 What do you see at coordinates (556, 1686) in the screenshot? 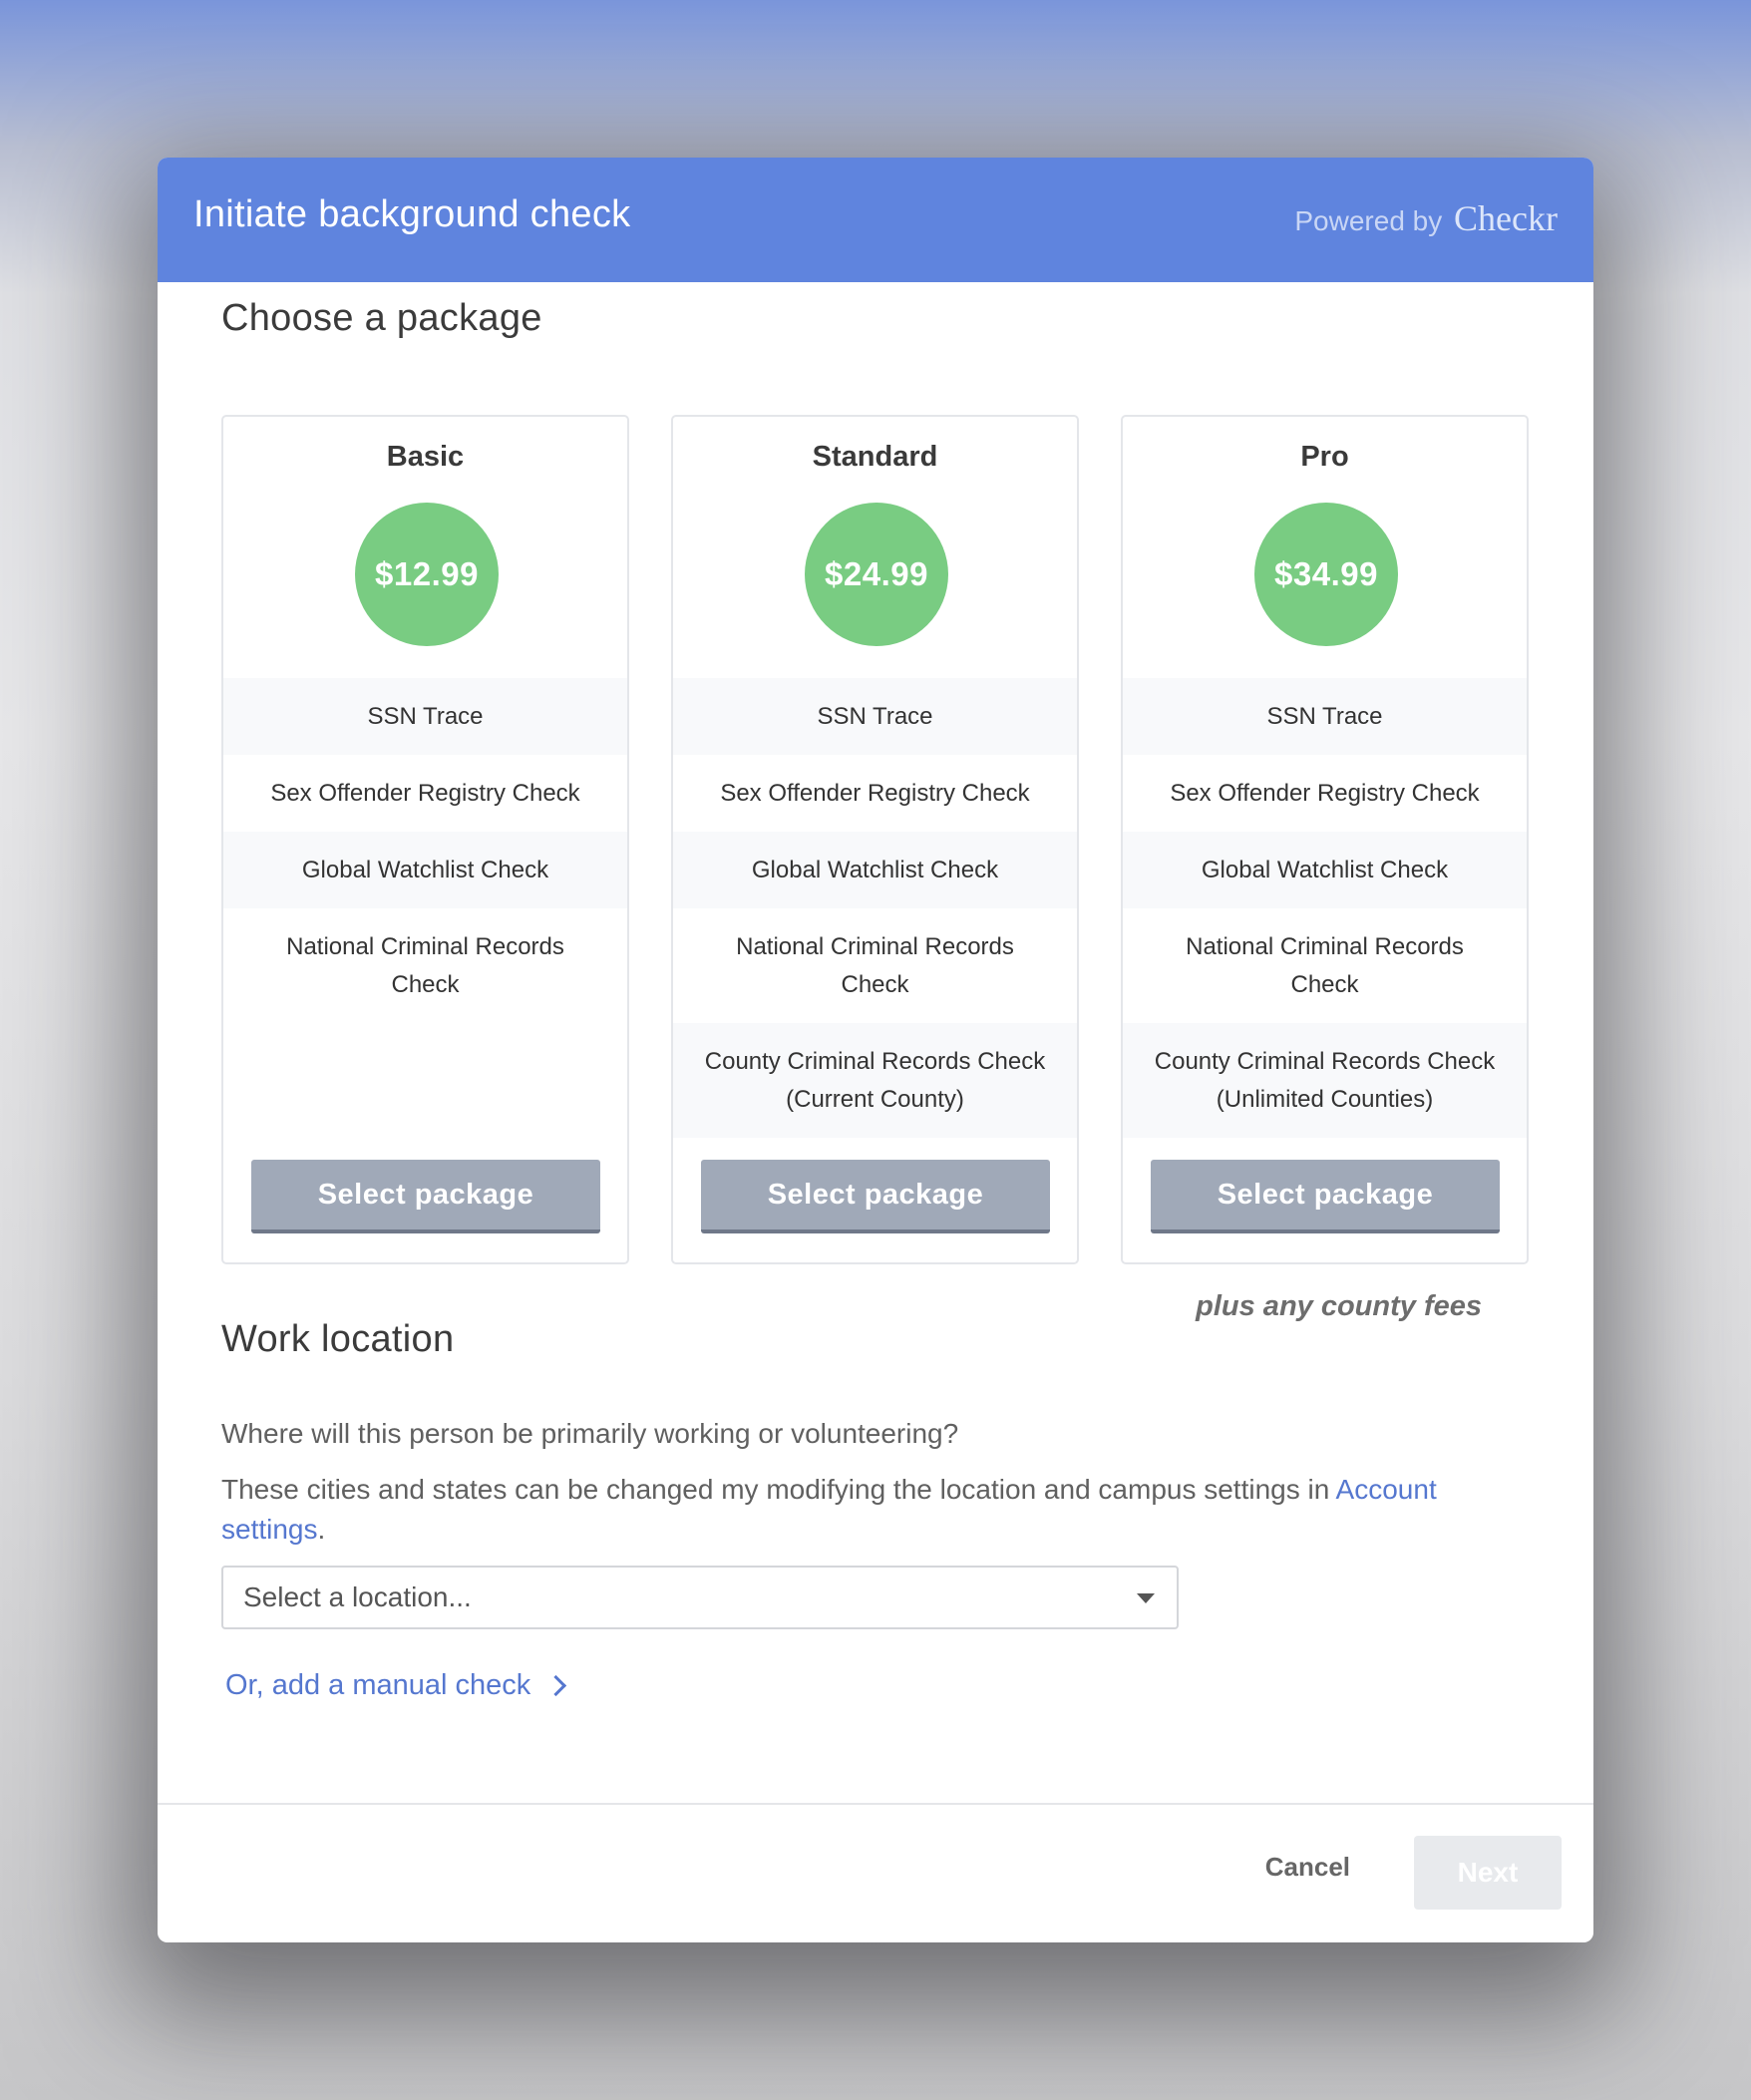
I see `chevron-right-icon` at bounding box center [556, 1686].